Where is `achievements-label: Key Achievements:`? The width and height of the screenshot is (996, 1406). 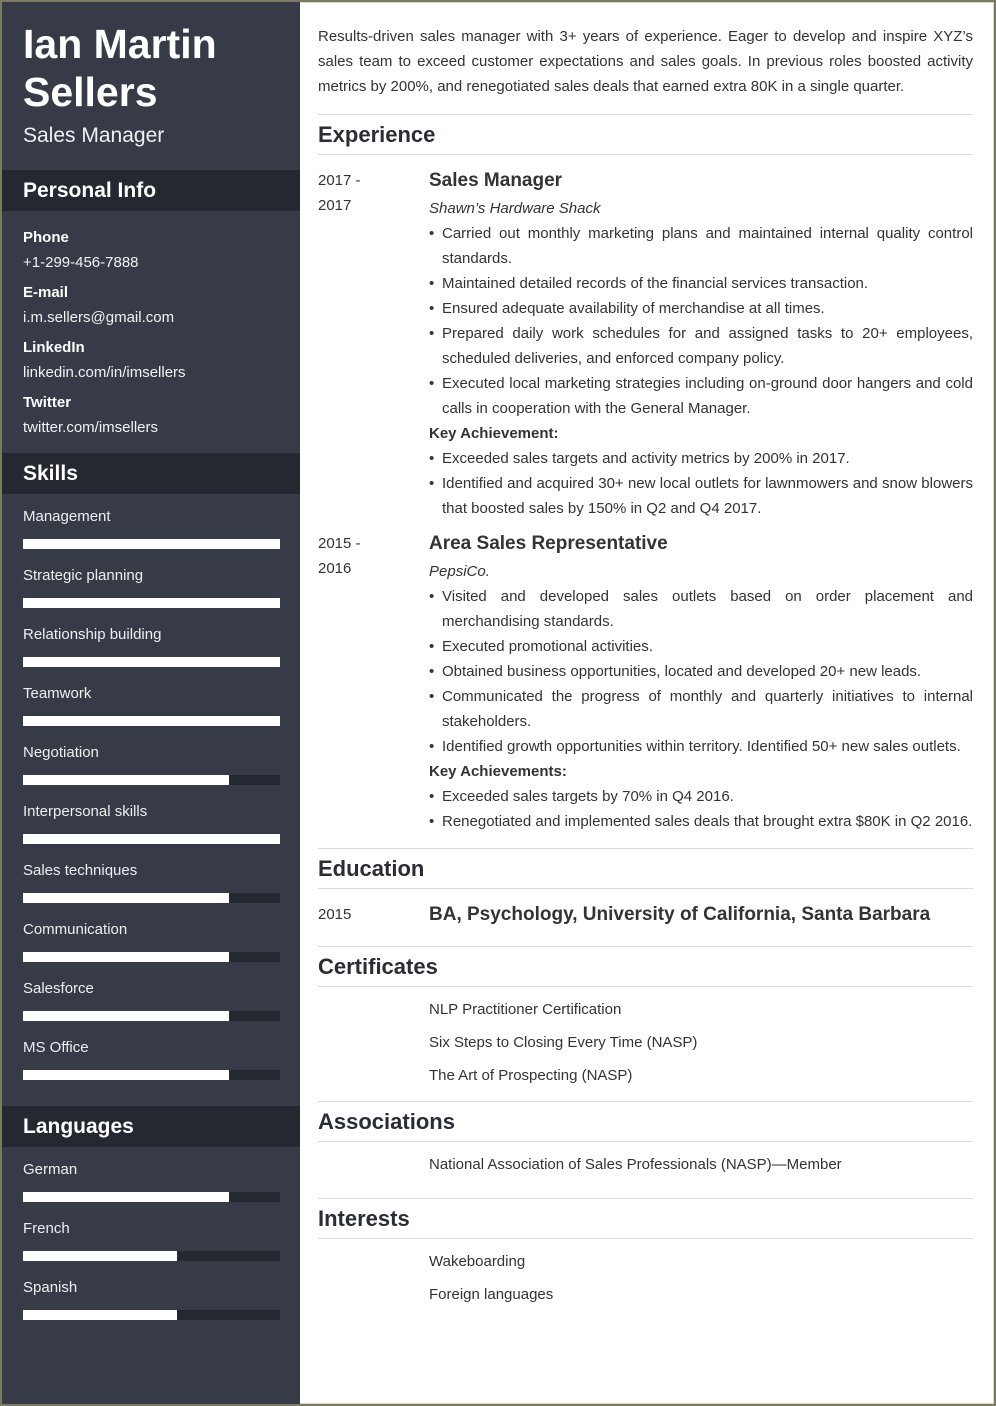 achievements-label: Key Achievements: is located at coordinates (498, 771).